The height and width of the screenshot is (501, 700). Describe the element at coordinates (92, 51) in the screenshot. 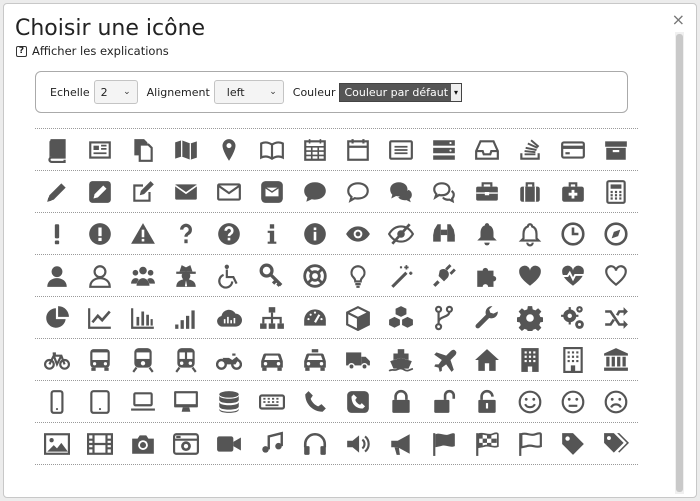

I see `help-link: ? Afficher les explications` at that location.